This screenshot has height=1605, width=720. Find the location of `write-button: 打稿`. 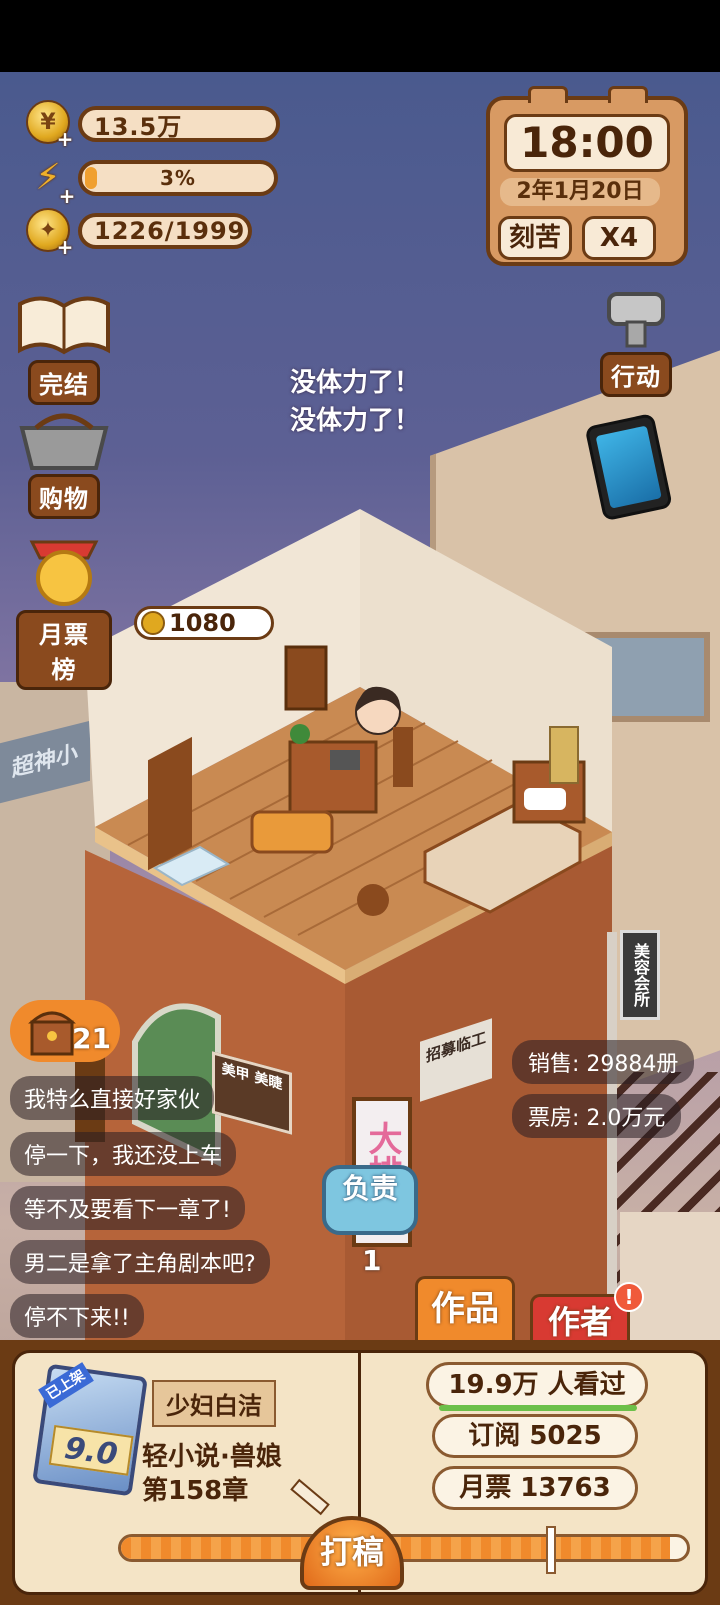

write-button: 打稿 is located at coordinates (352, 1553).